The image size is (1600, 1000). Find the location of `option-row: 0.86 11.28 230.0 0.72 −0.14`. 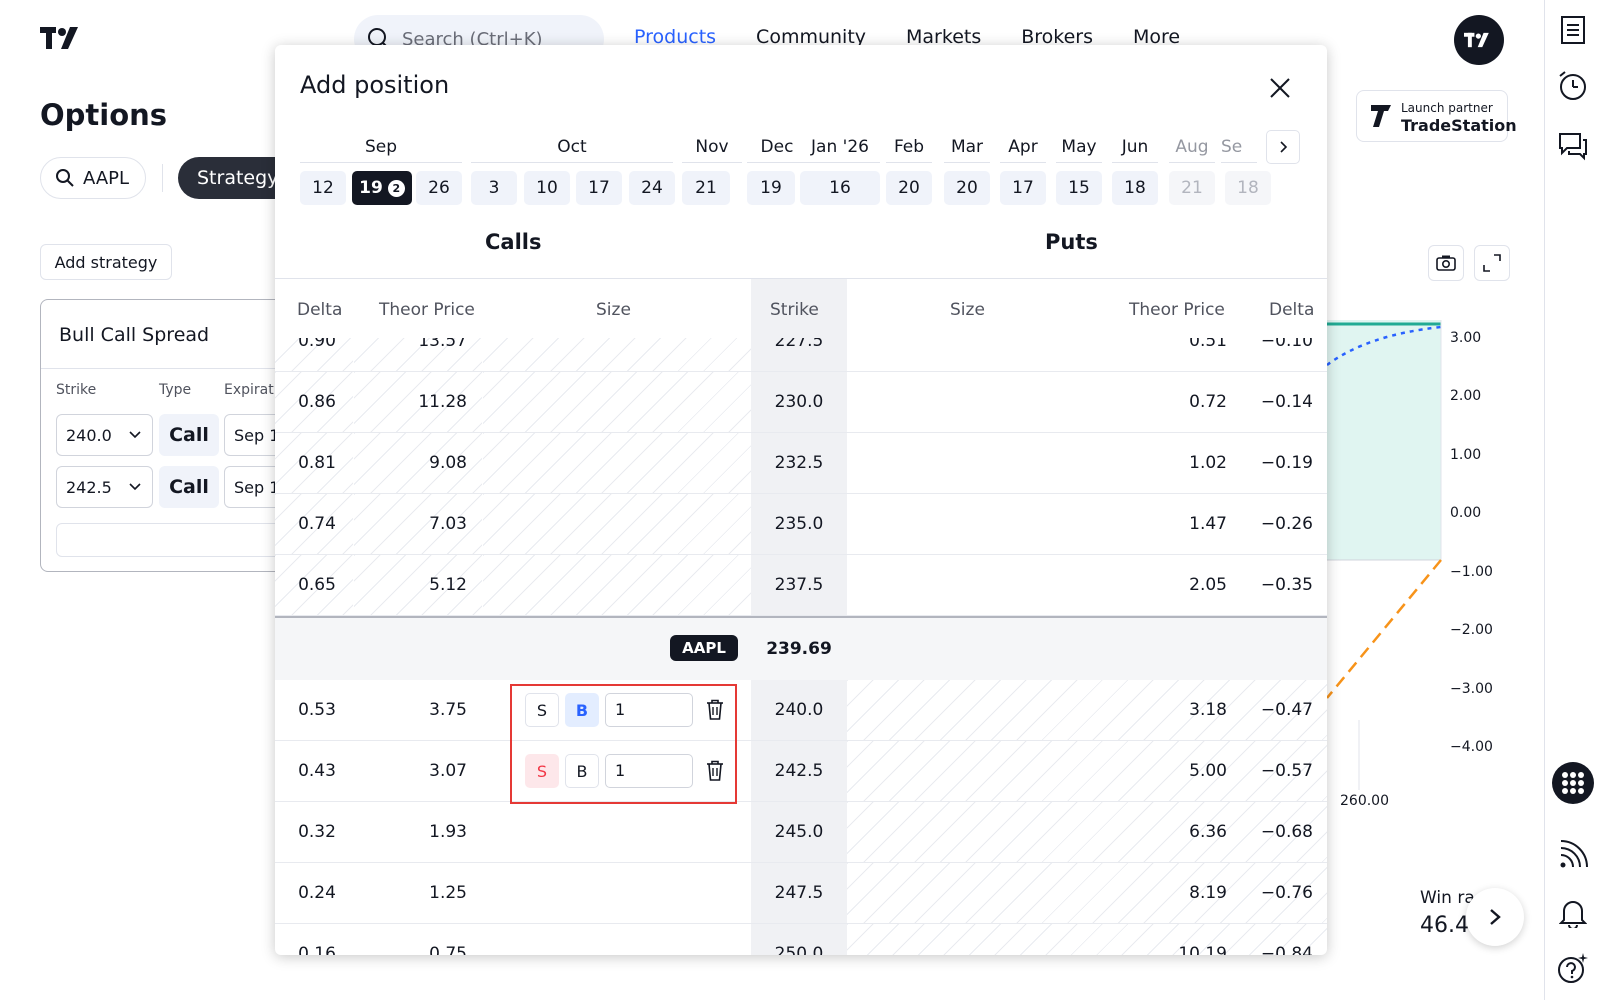

option-row: 0.86 11.28 230.0 0.72 −0.14 is located at coordinates (801, 402).